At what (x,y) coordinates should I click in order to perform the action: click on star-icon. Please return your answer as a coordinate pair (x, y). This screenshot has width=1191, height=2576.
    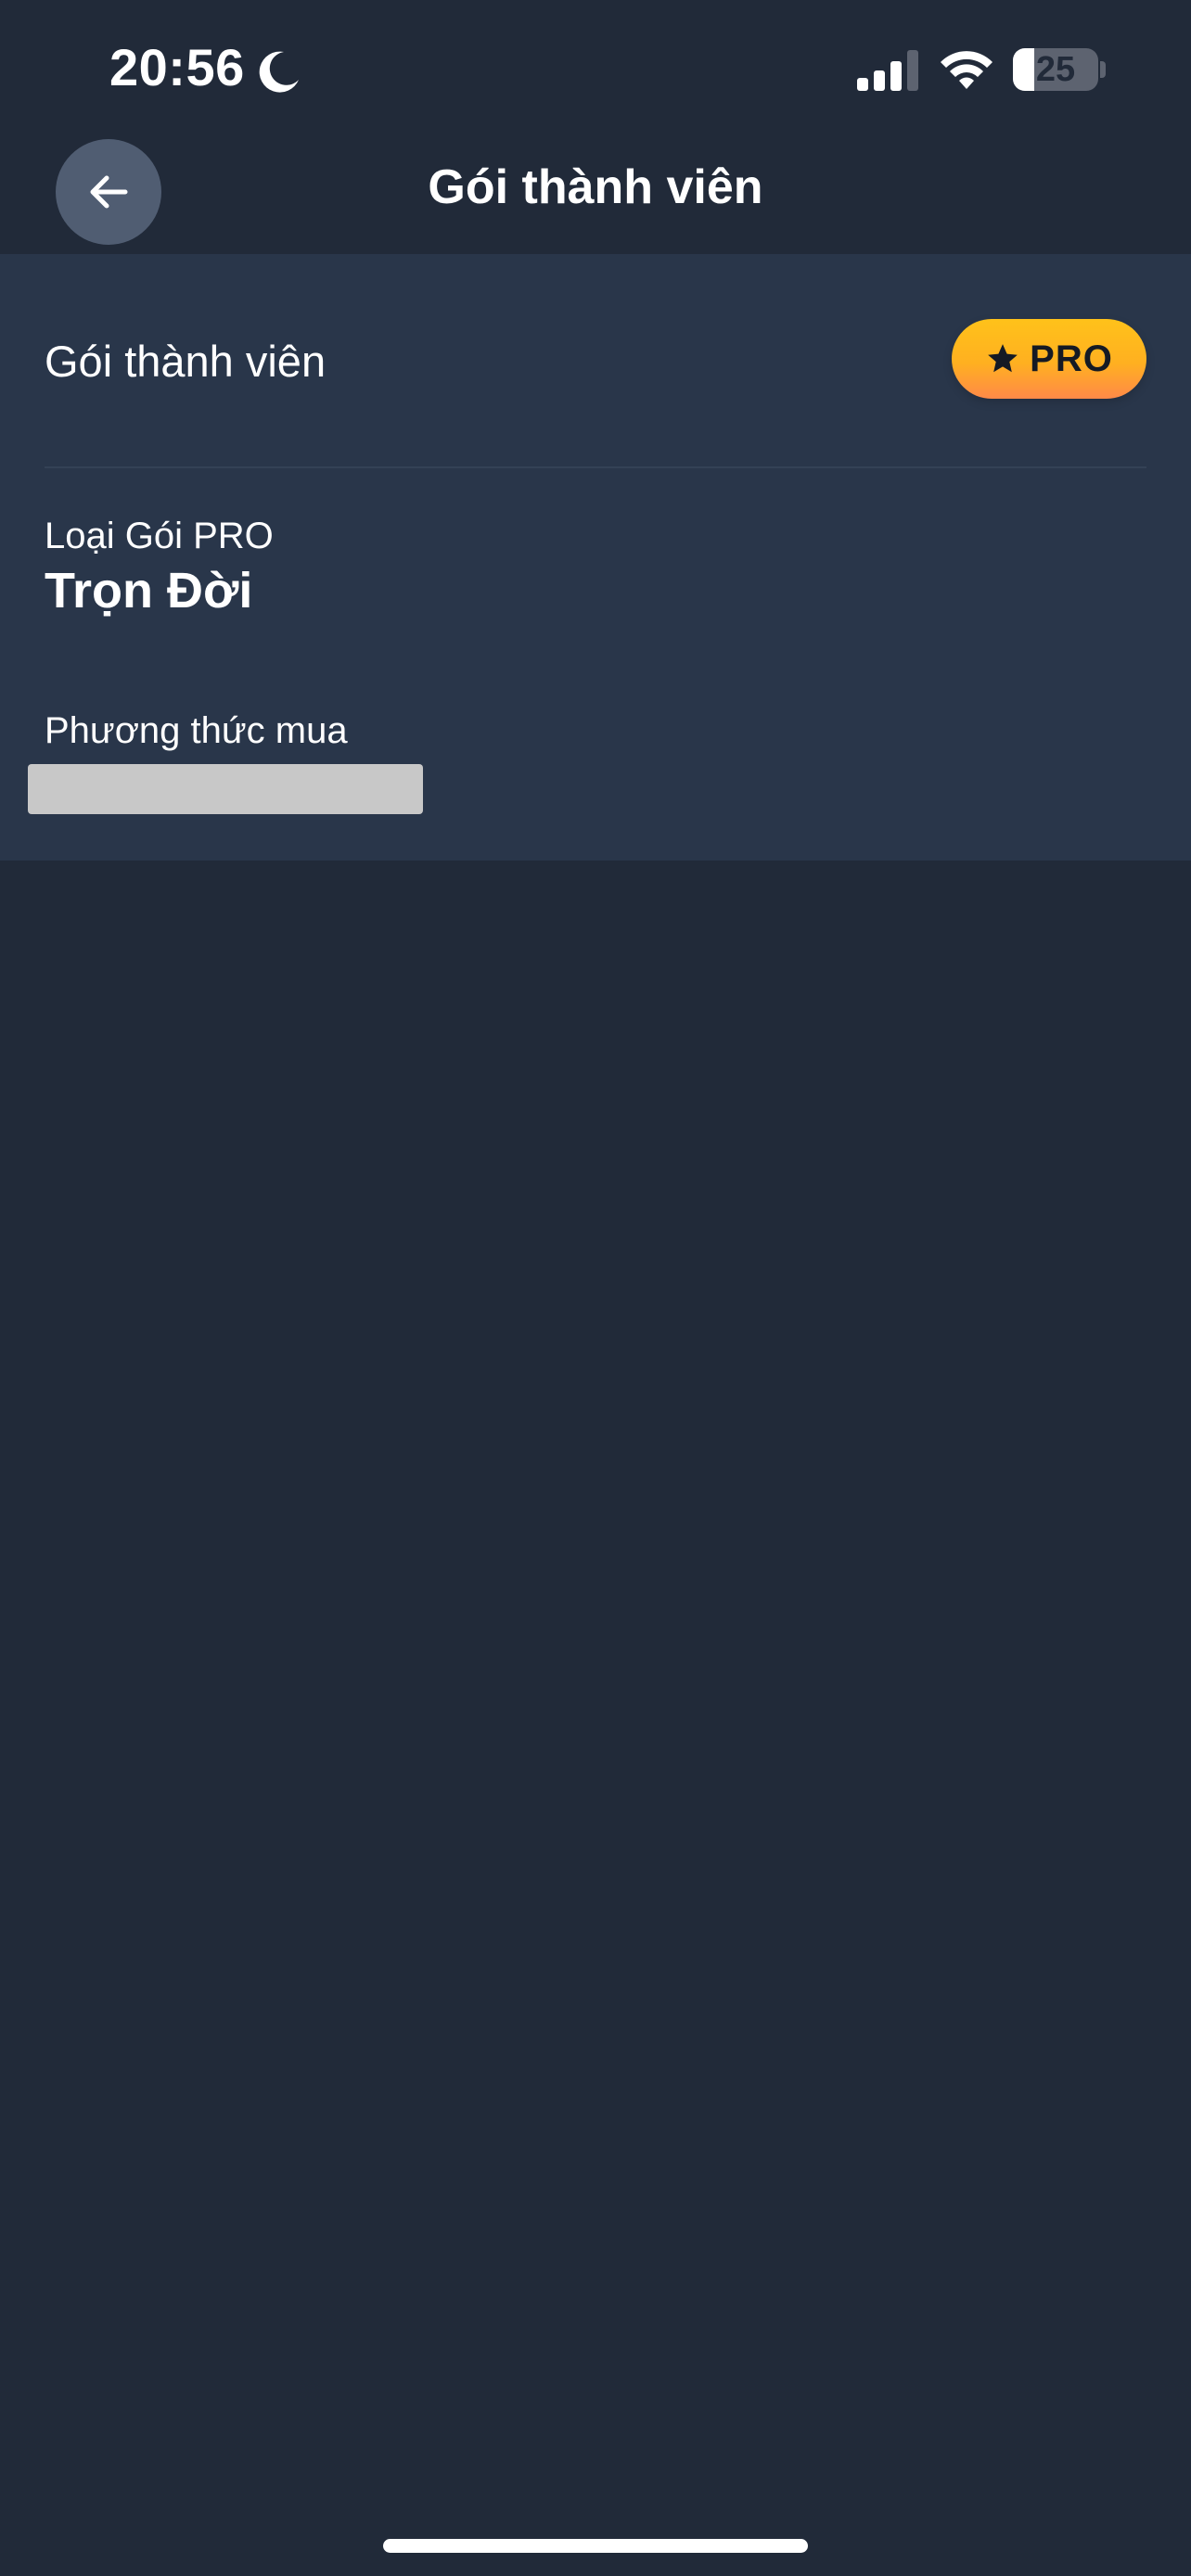
    Looking at the image, I should click on (1003, 358).